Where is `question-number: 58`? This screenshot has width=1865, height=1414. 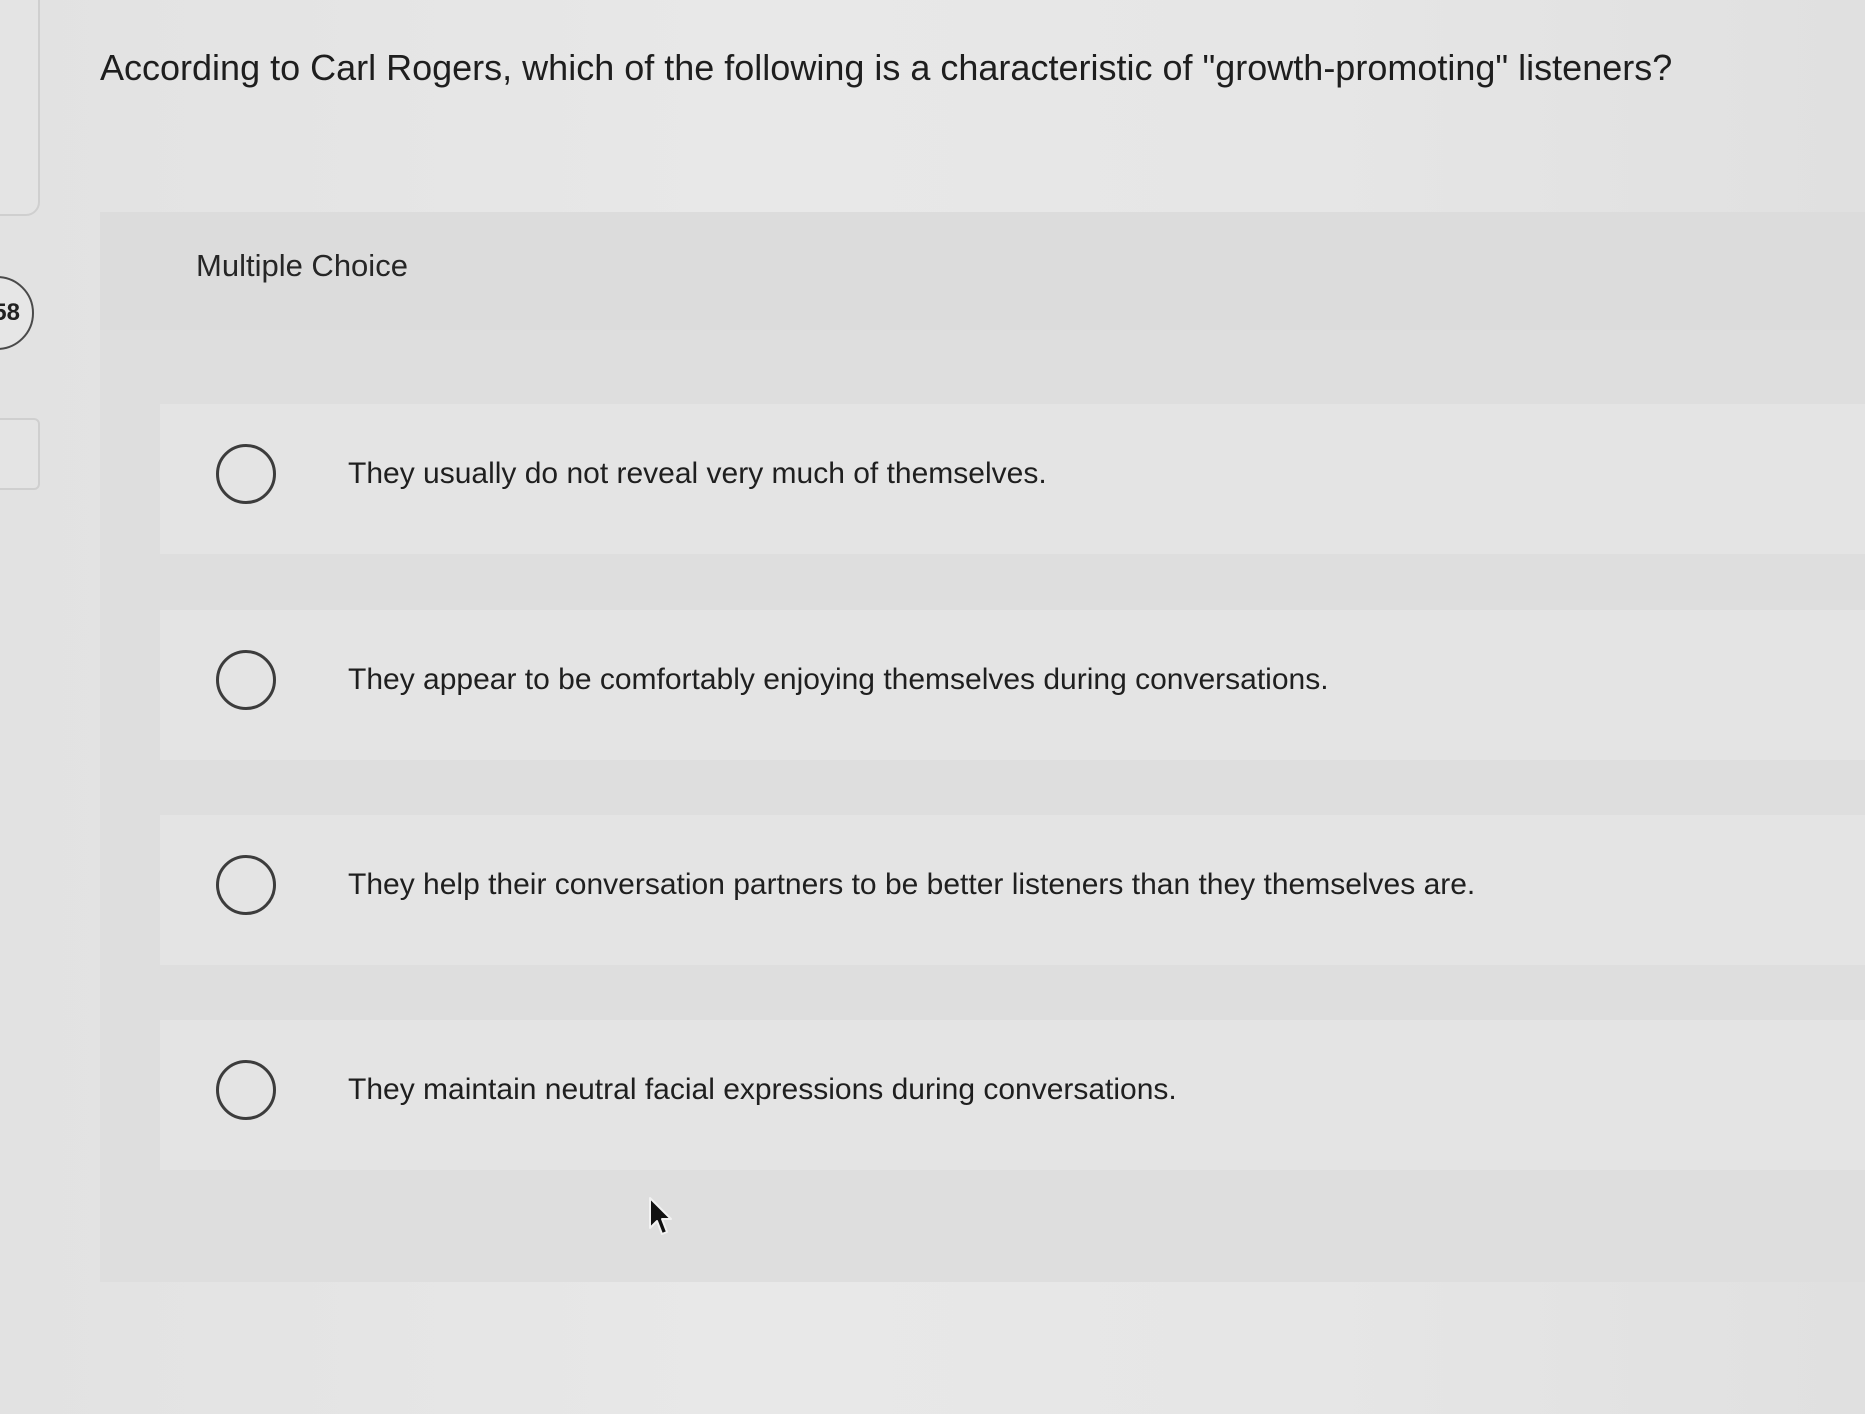 question-number: 58 is located at coordinates (10, 312).